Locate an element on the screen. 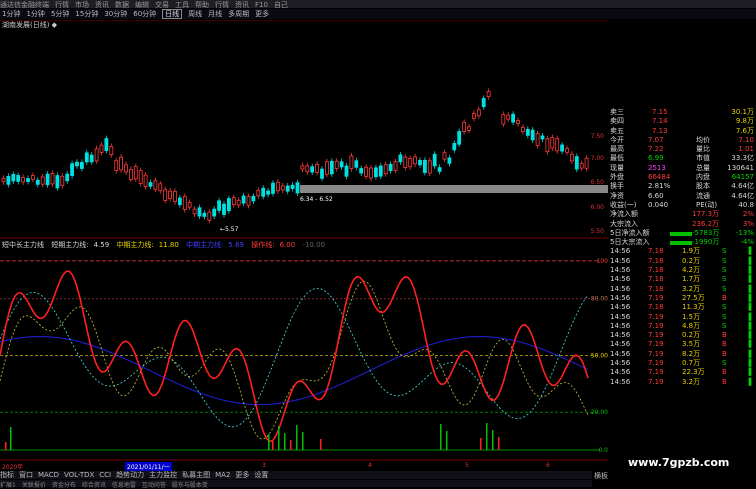 The image size is (756, 489). menu-item: 交易 is located at coordinates (162, 5).